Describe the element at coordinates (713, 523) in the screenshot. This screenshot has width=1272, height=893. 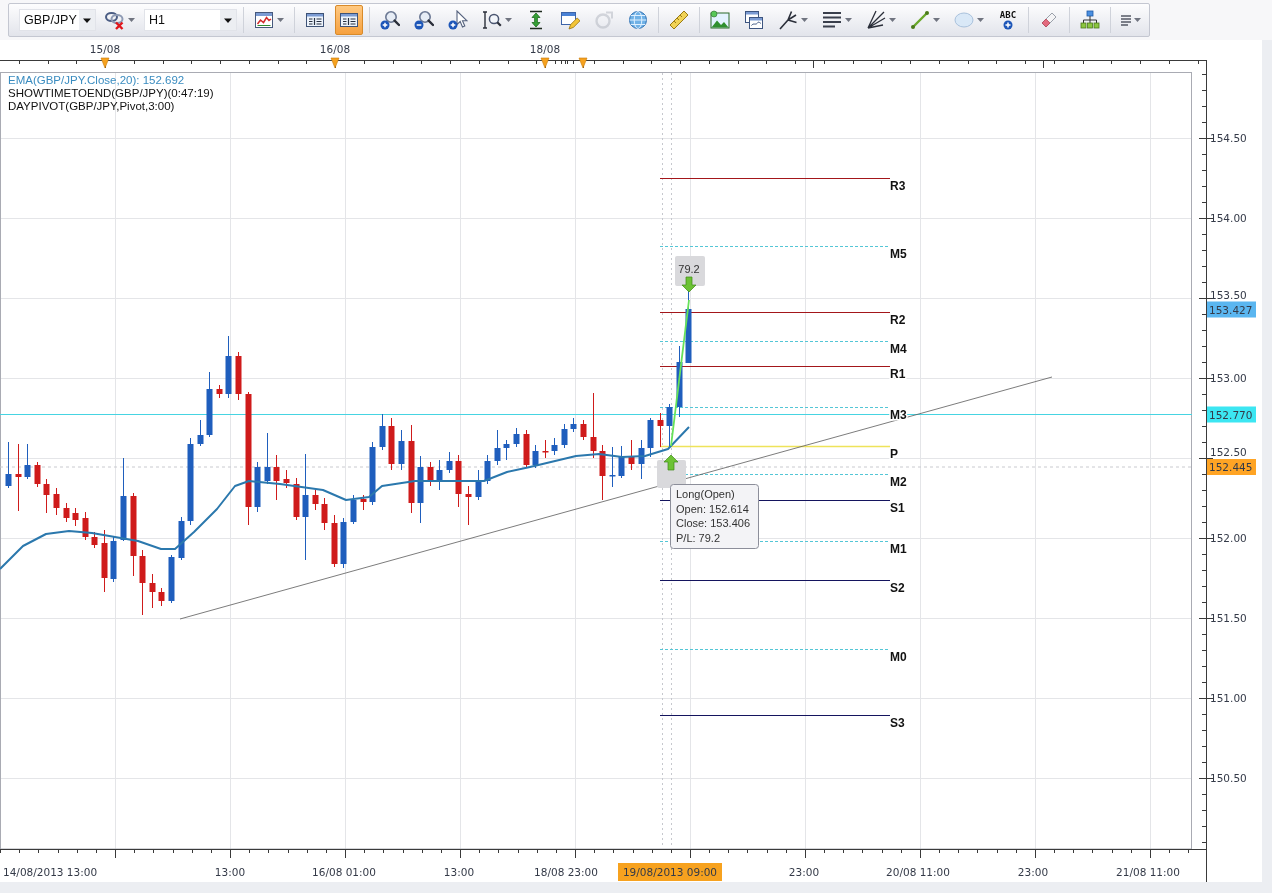
I see `tooltip-text: Close: 153.406` at that location.